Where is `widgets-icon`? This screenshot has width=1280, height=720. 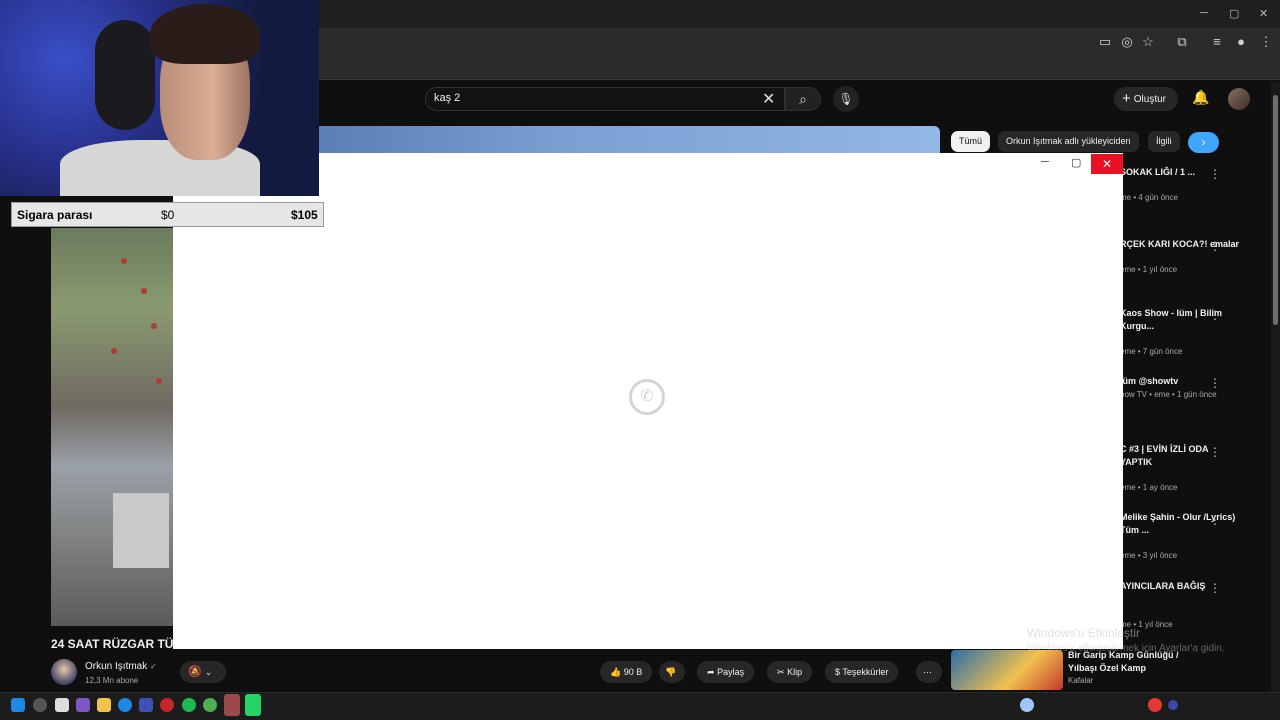
widgets-icon is located at coordinates (83, 705).